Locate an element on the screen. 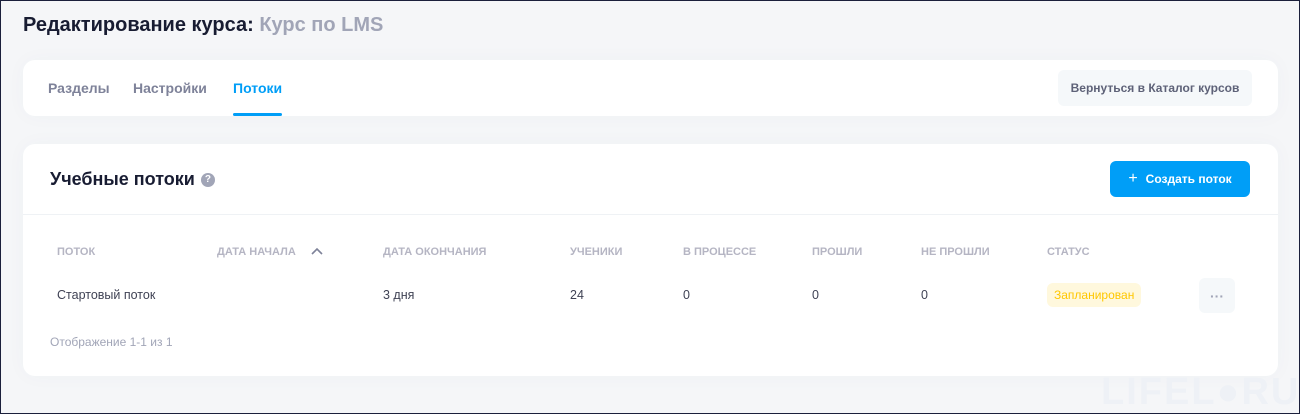 Image resolution: width=1300 pixels, height=414 pixels. failed-count: 0 is located at coordinates (924, 295).